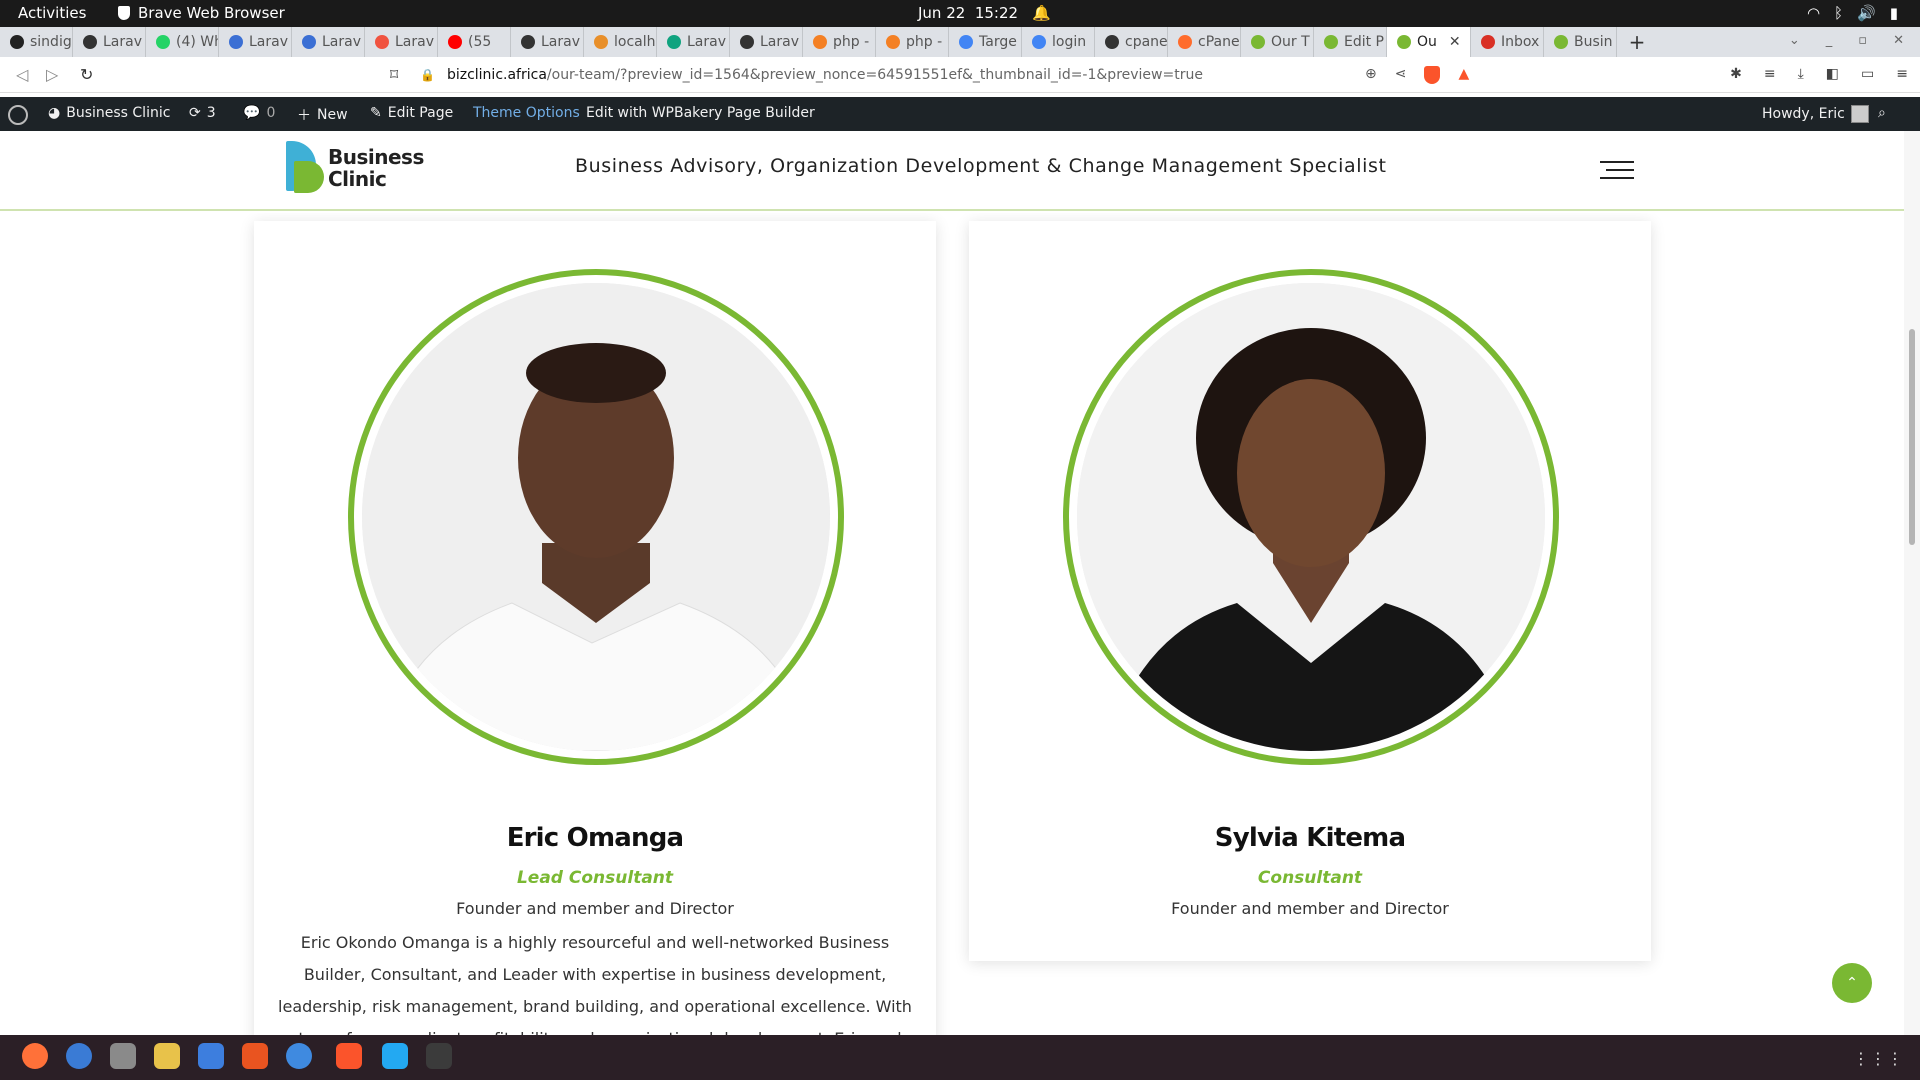 The width and height of the screenshot is (1920, 1080). What do you see at coordinates (1794, 40) in the screenshot?
I see `tab-search-icon: ⌄` at bounding box center [1794, 40].